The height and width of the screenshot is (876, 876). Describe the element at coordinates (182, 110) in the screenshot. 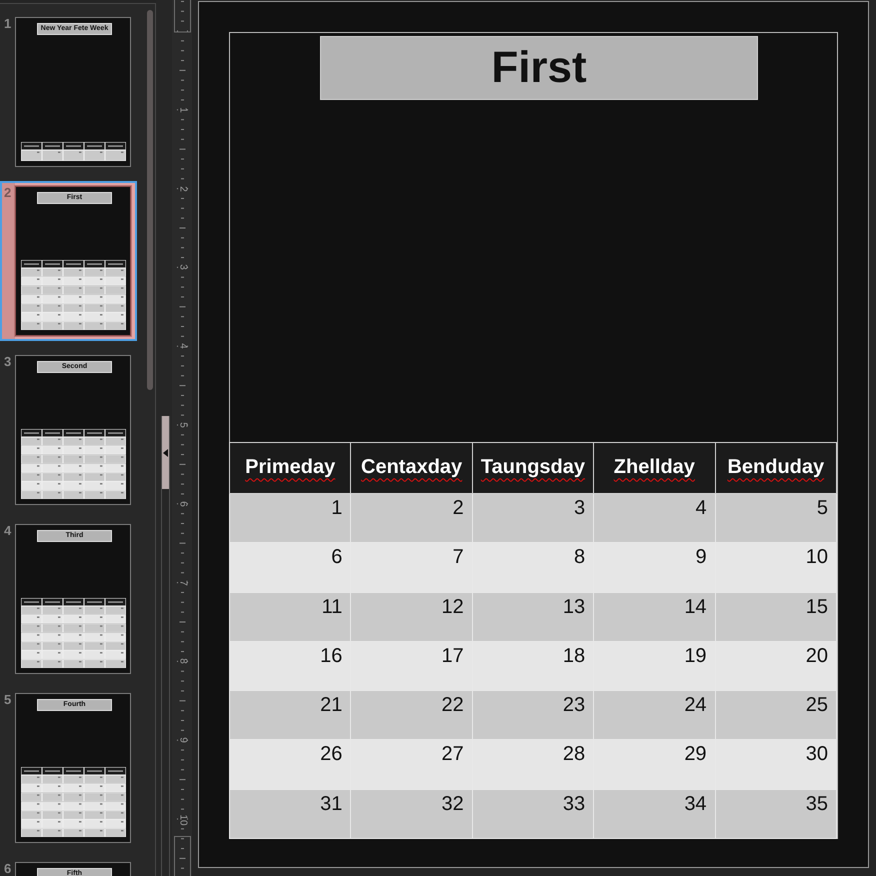

I see `ruler-number: 1` at that location.